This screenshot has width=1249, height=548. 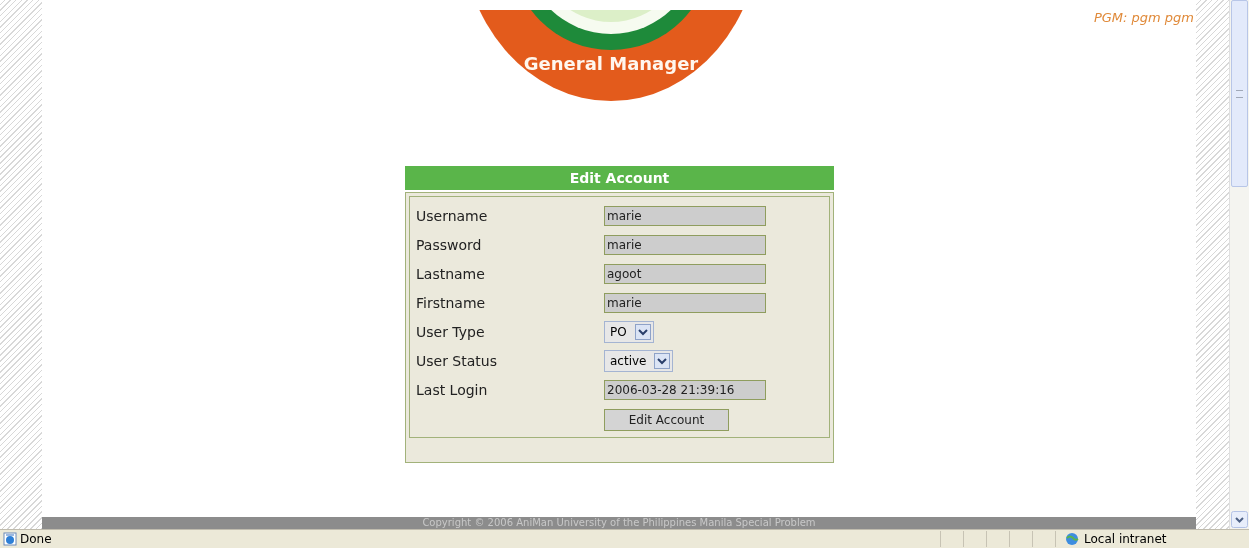 I want to click on browser-icon, so click(x=10, y=539).